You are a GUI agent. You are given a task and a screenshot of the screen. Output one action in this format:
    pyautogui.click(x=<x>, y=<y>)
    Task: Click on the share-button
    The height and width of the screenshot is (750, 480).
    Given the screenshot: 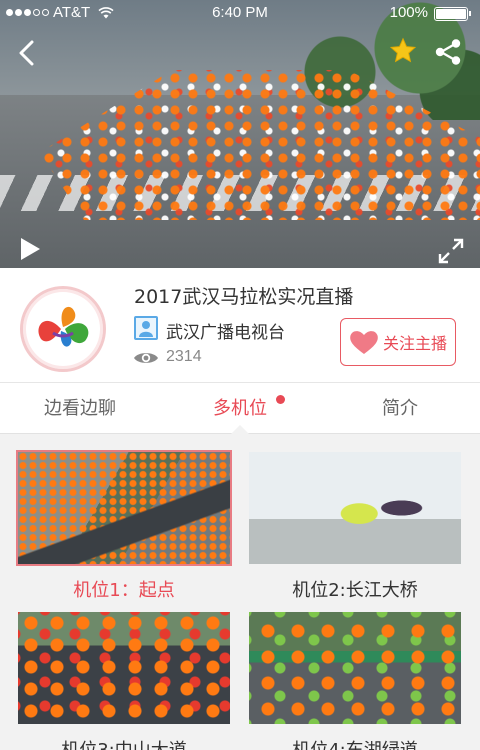 What is the action you would take?
    pyautogui.click(x=448, y=52)
    